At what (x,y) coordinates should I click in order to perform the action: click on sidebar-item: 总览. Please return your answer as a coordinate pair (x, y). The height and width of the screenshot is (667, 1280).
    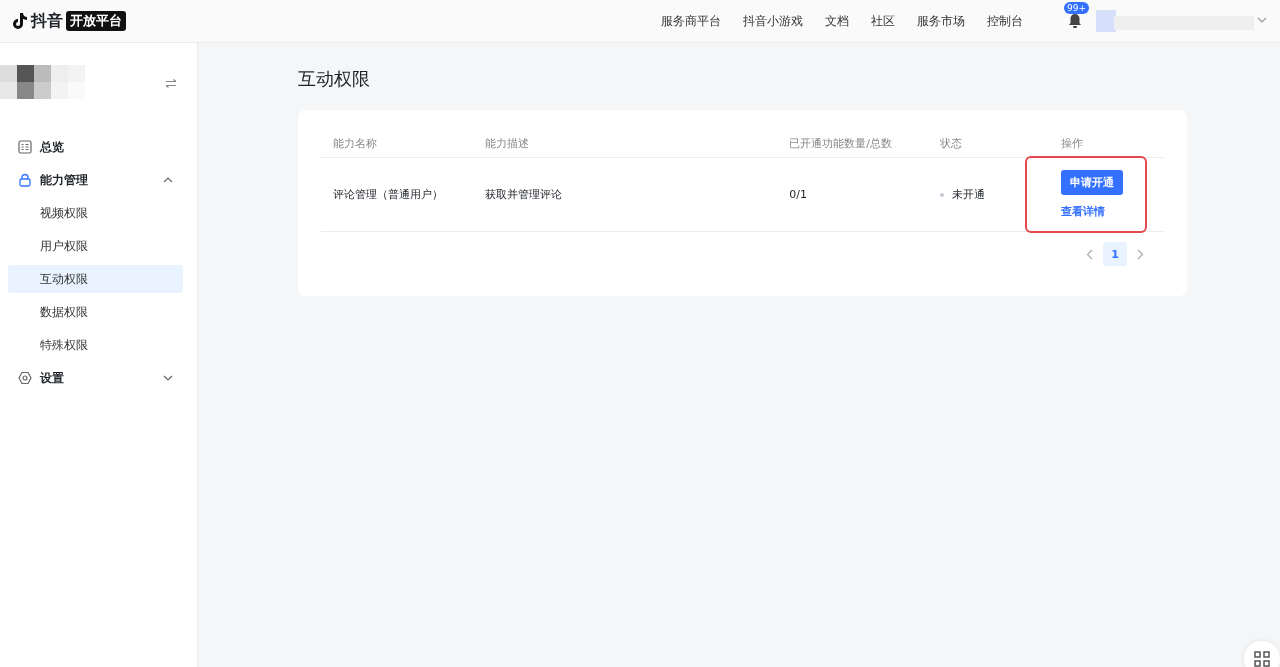
    Looking at the image, I should click on (95, 147).